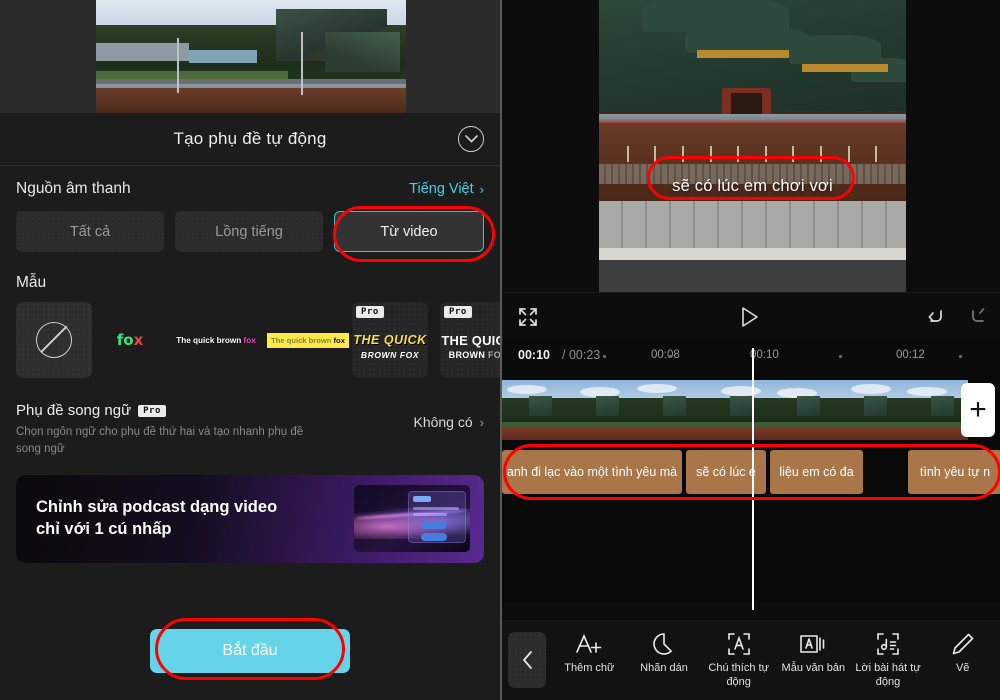 The height and width of the screenshot is (700, 1000). I want to click on add-text-icon, so click(589, 644).